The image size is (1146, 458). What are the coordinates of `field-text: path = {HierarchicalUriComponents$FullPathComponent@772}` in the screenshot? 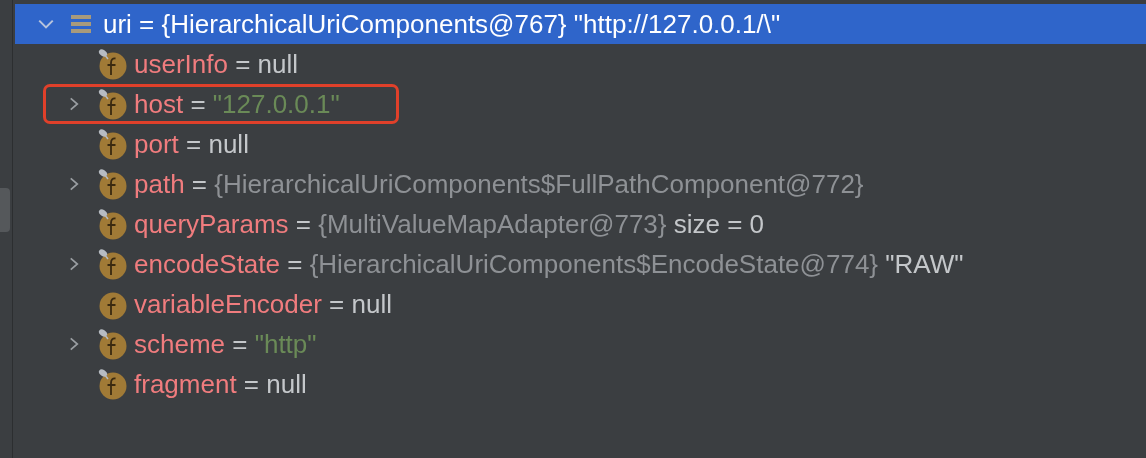 It's located at (499, 184).